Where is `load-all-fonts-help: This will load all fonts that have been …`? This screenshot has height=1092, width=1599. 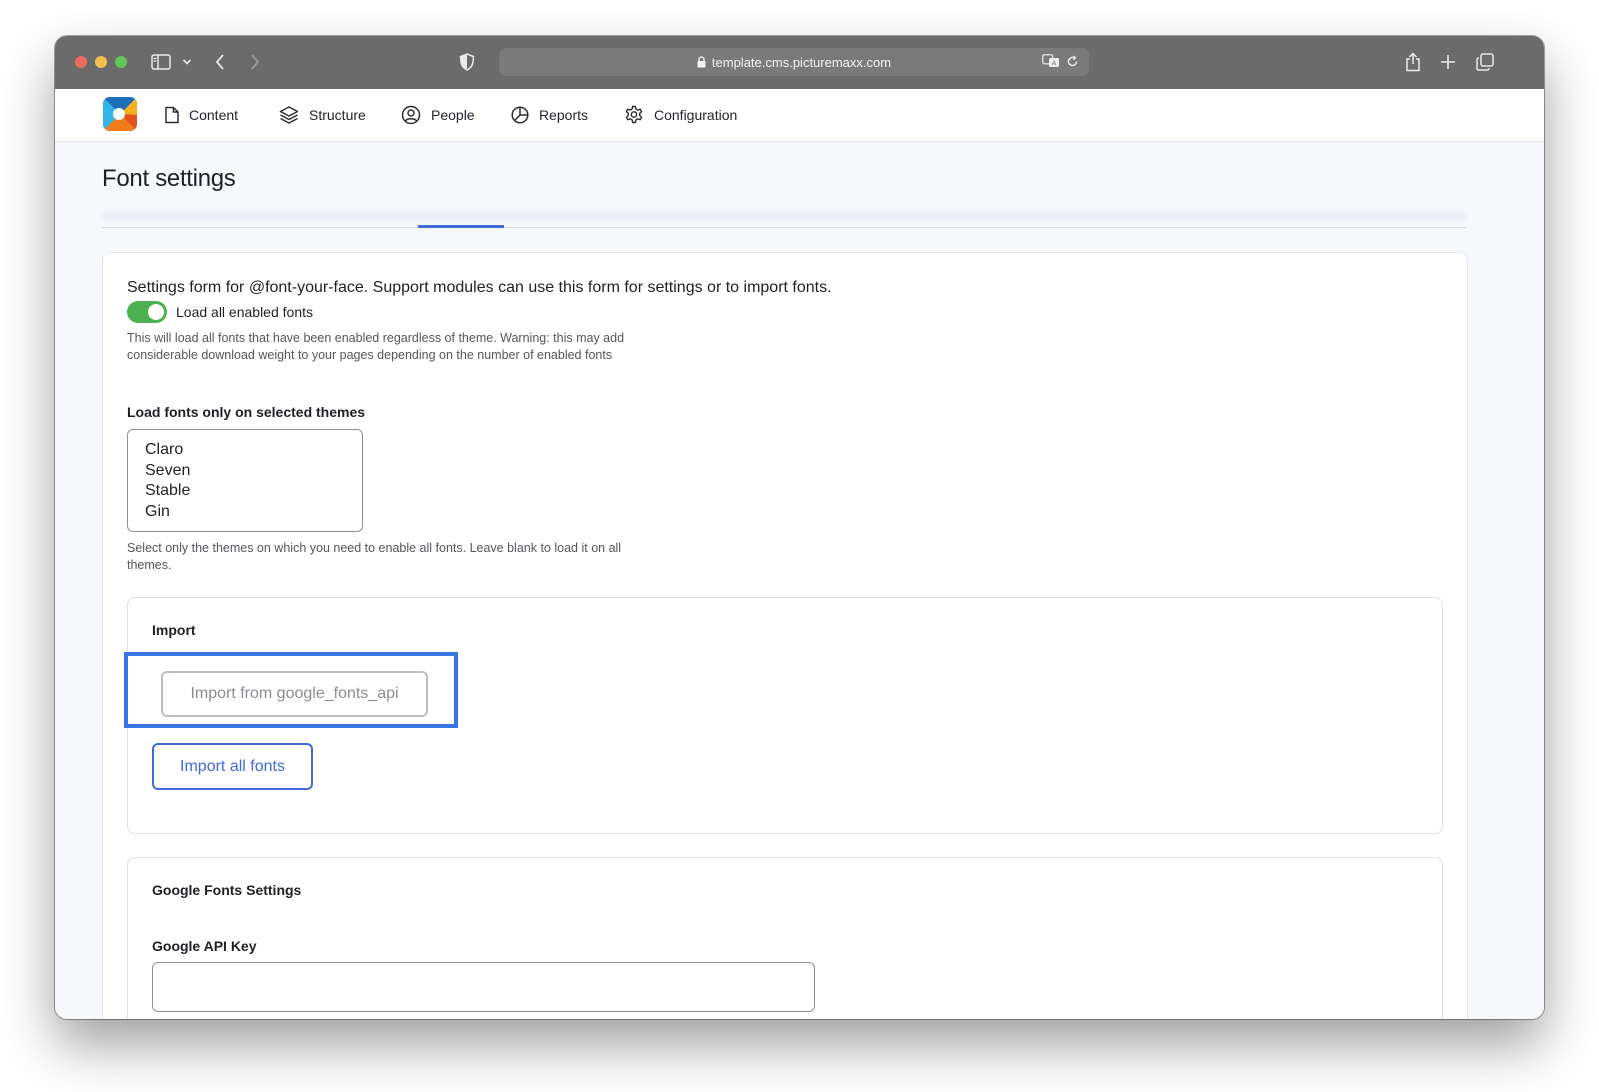 load-all-fonts-help: This will load all fonts that have been … is located at coordinates (376, 346).